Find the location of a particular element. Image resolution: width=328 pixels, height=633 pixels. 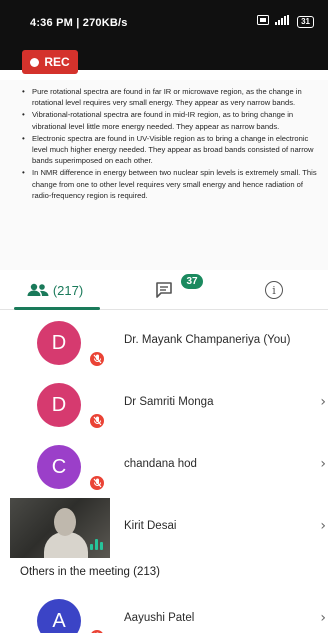

chat-icon is located at coordinates (164, 290).